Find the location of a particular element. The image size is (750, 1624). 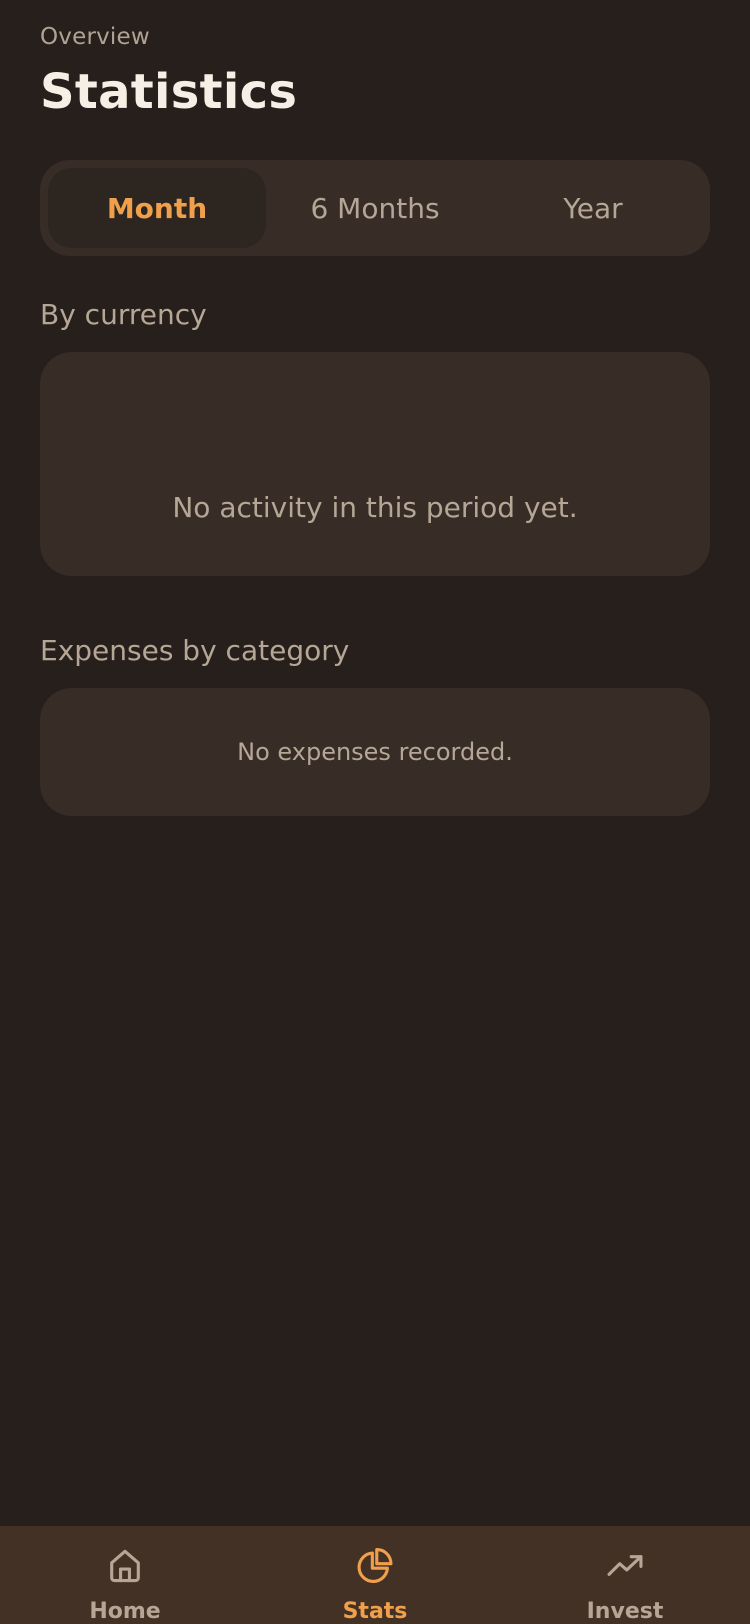

expenses-by-category-card: No expenses recorded. is located at coordinates (375, 752).